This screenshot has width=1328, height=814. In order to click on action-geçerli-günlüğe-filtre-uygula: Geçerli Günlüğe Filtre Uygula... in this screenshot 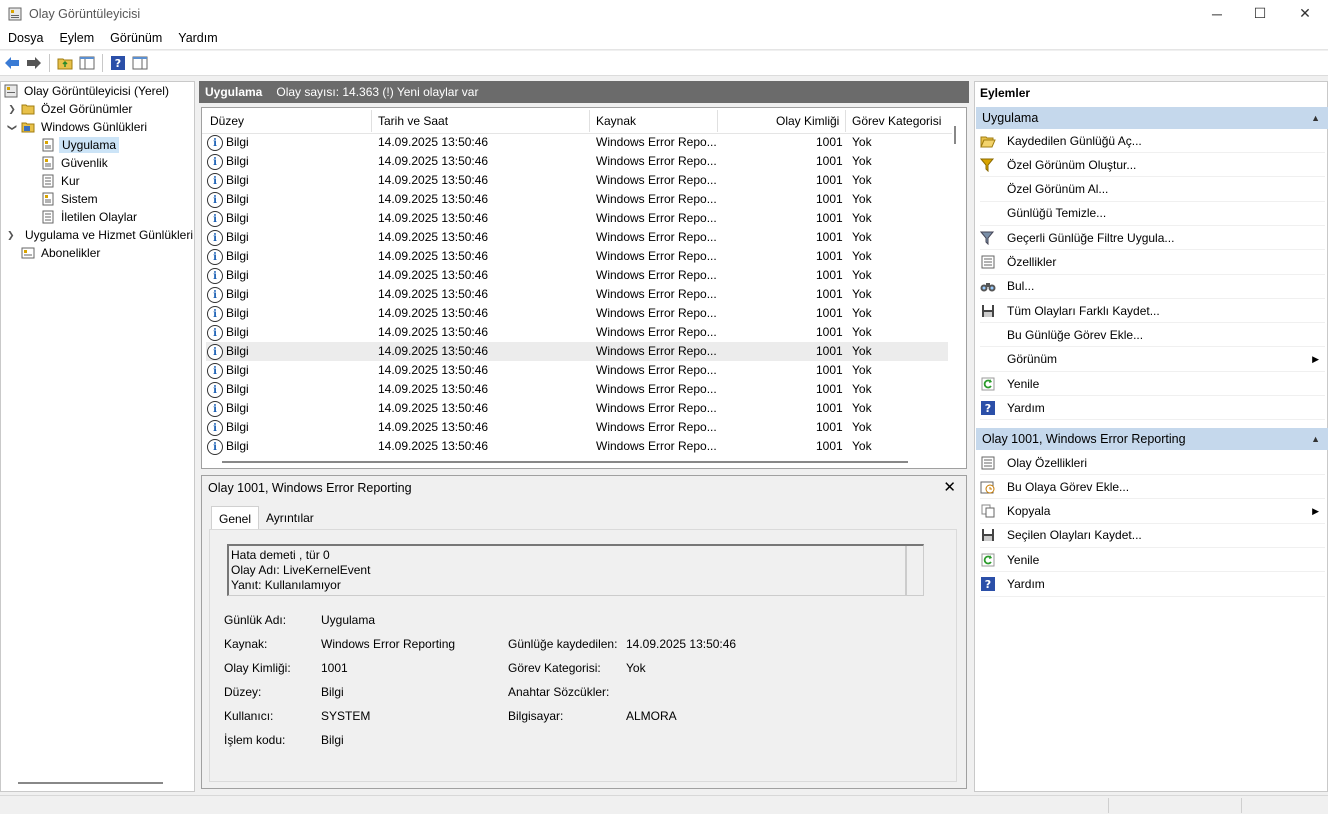, I will do `click(1152, 238)`.